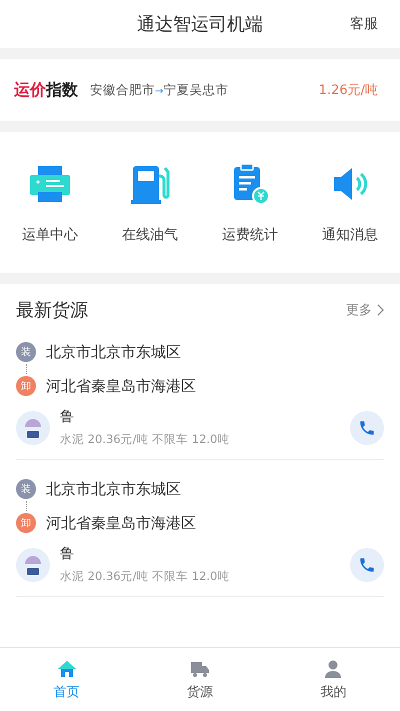 The image size is (400, 711). What do you see at coordinates (46, 90) in the screenshot?
I see `price-index-title: 运价指数` at bounding box center [46, 90].